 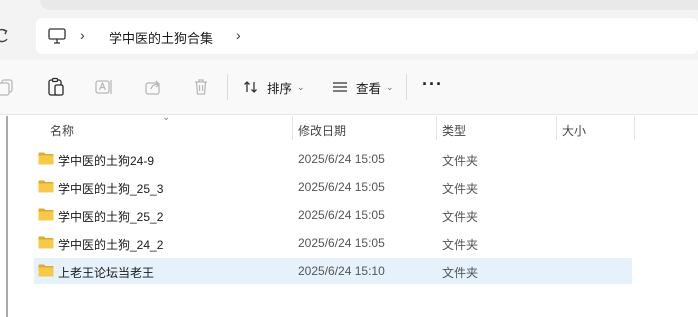 What do you see at coordinates (349, 127) in the screenshot?
I see `column-header-row: 名称 ⌄ 修改日期 类型 大小` at bounding box center [349, 127].